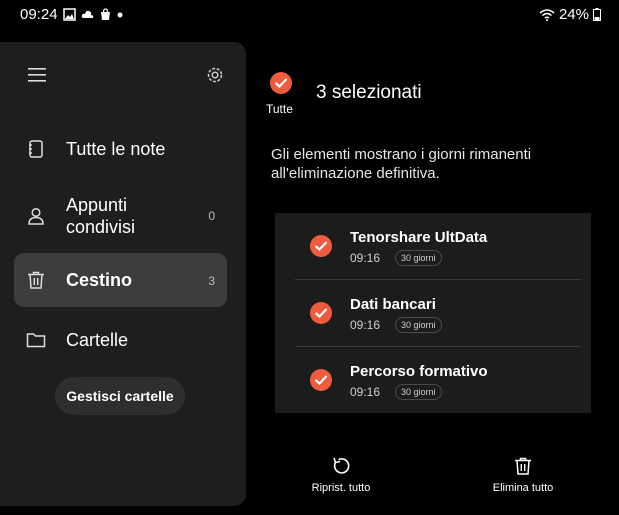 This screenshot has height=515, width=619. Describe the element at coordinates (215, 75) in the screenshot. I see `gear-icon` at that location.